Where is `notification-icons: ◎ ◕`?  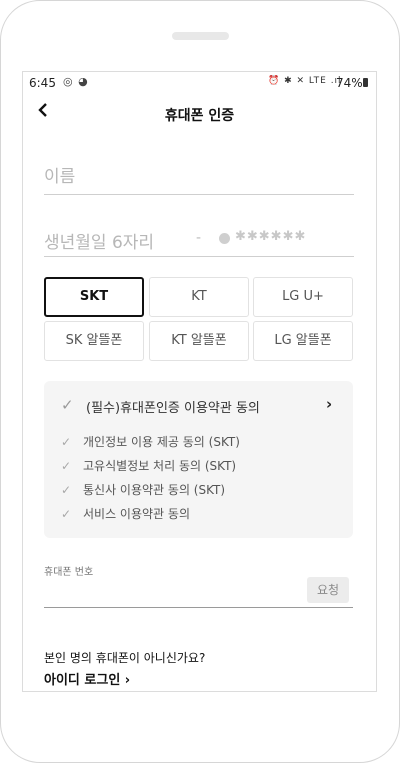
notification-icons: ◎ ◕ is located at coordinates (76, 81).